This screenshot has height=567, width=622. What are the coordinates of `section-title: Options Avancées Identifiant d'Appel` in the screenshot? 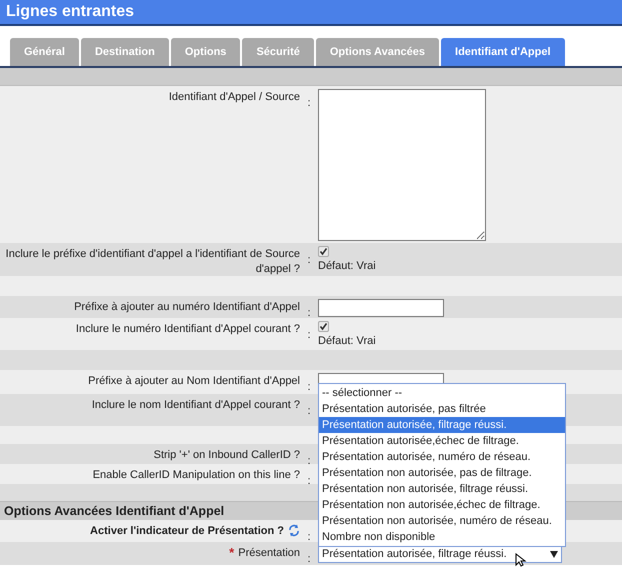 It's located at (114, 511).